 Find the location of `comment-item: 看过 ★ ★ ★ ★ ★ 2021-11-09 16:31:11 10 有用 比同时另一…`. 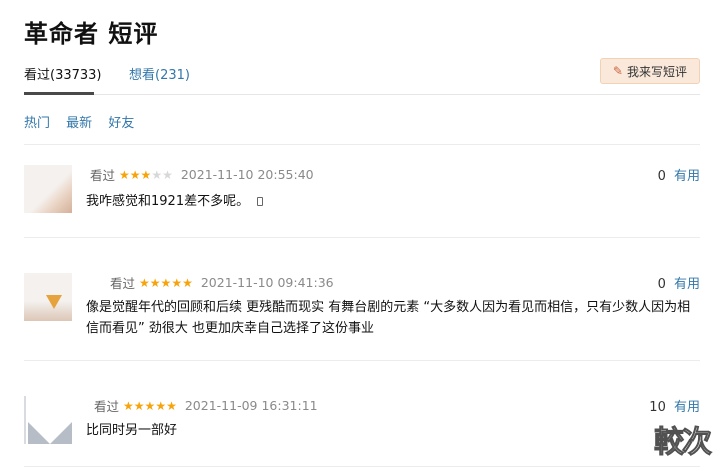

comment-item: 看过 ★ ★ ★ ★ ★ 2021-11-09 16:31:11 10 有用 比同时另一… is located at coordinates (362, 426).